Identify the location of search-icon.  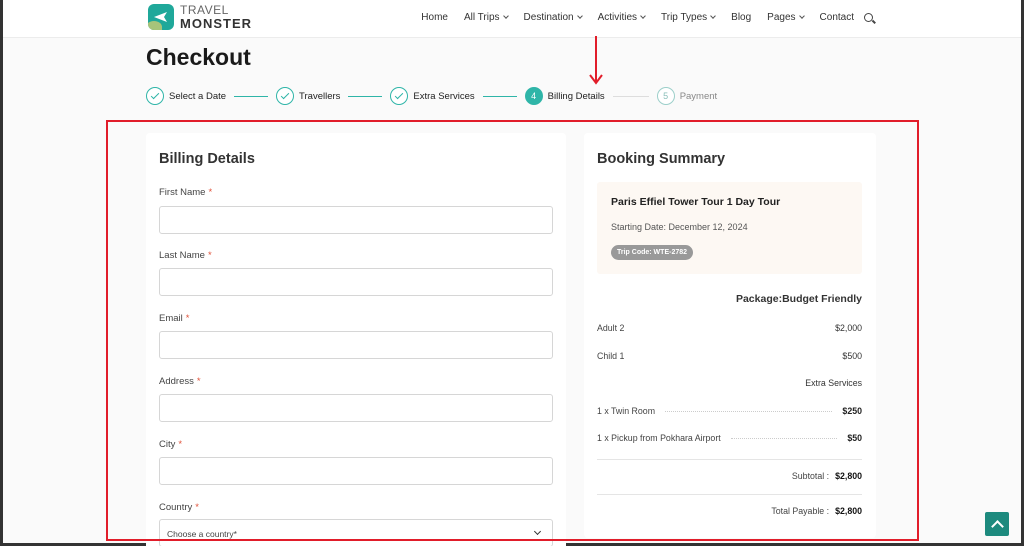
(868, 17).